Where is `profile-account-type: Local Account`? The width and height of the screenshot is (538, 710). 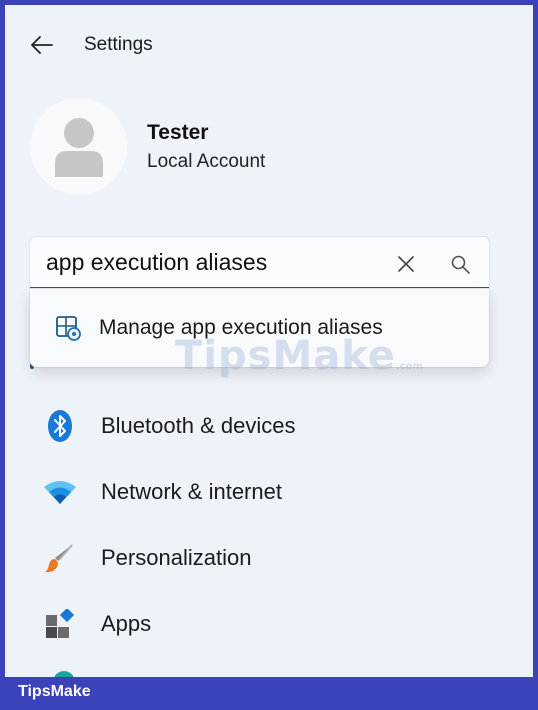 profile-account-type: Local Account is located at coordinates (206, 161).